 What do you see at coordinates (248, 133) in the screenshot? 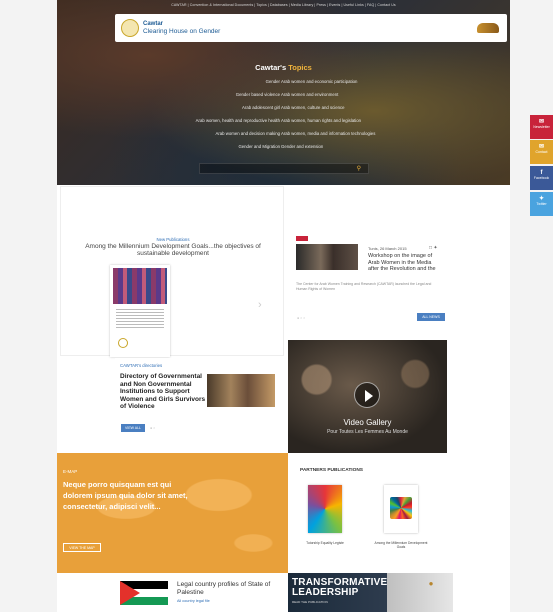
I see `topic-link: Arab women and decision making` at bounding box center [248, 133].